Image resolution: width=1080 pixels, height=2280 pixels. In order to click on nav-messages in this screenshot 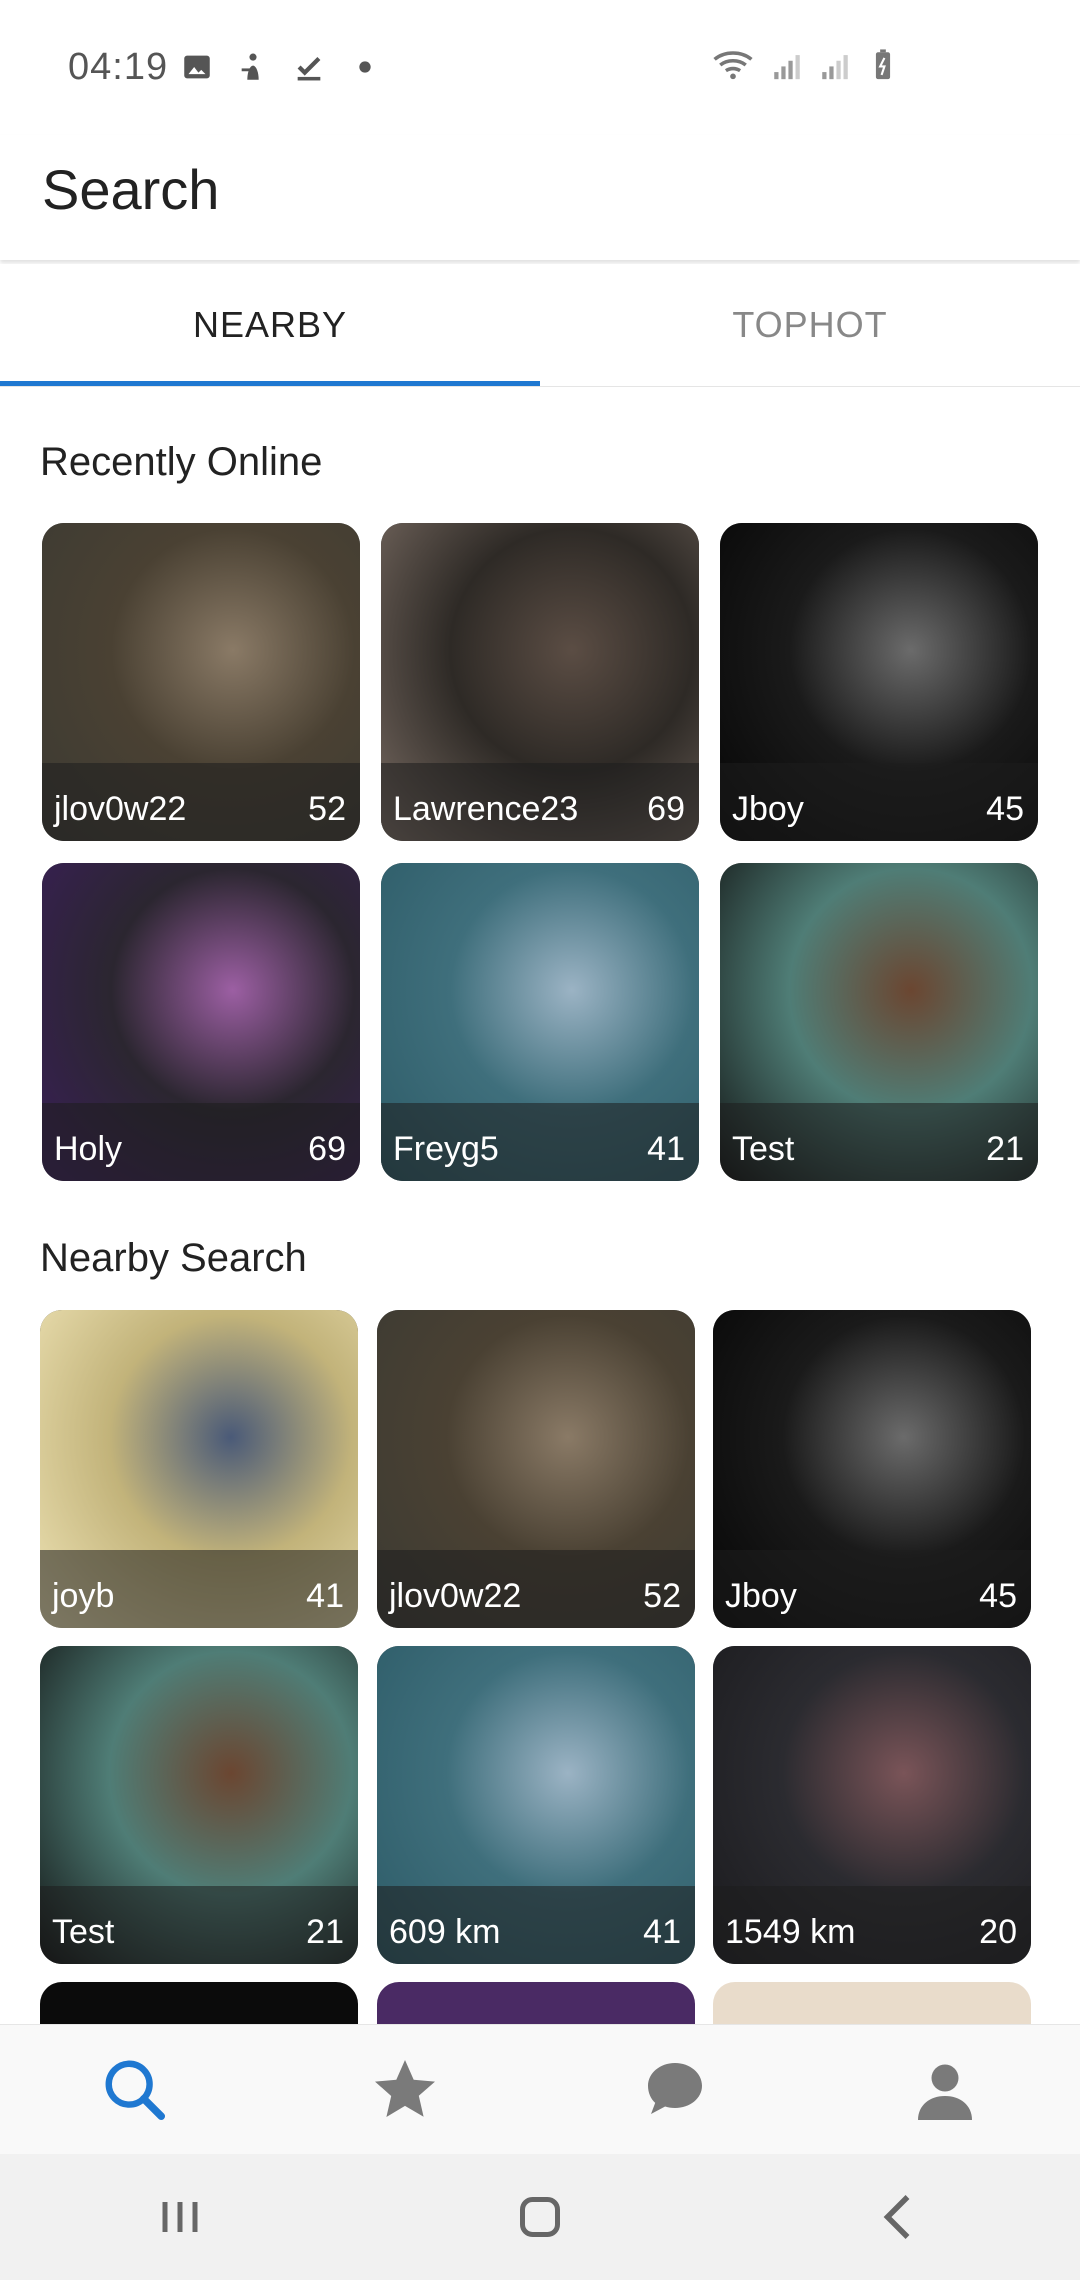, I will do `click(675, 2090)`.